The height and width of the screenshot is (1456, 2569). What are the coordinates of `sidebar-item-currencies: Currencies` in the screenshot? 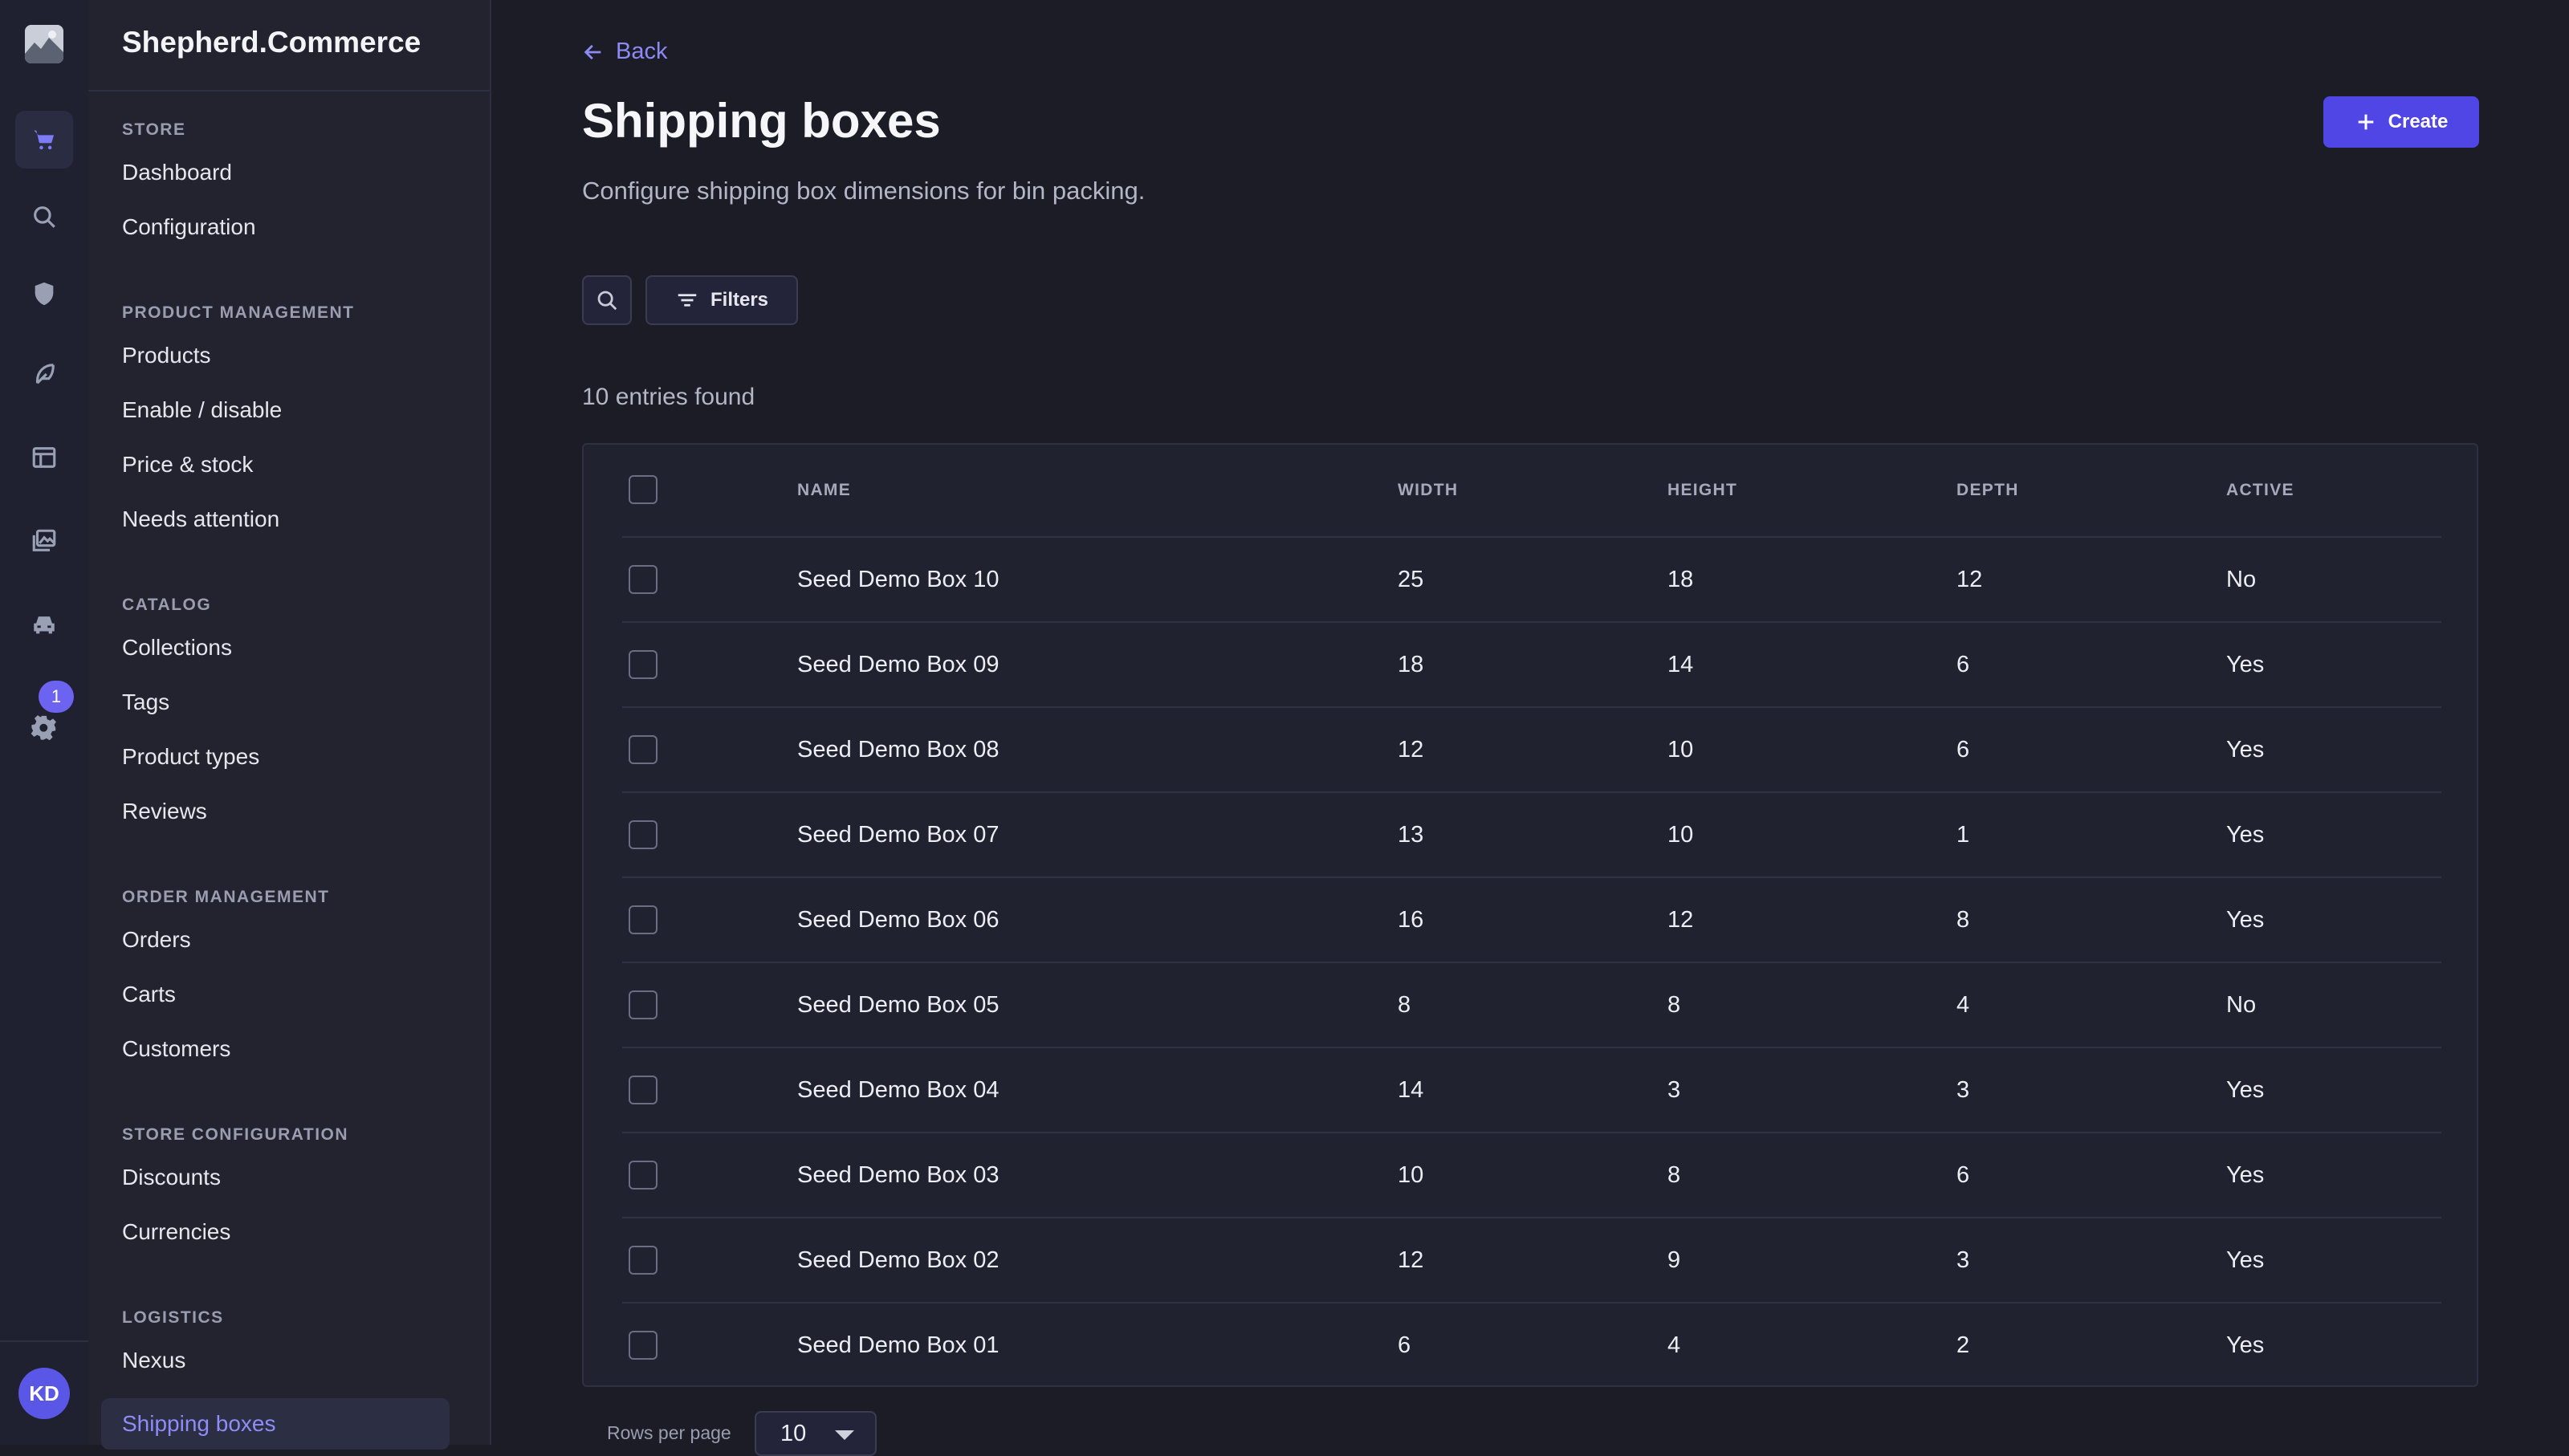 It's located at (235, 1232).